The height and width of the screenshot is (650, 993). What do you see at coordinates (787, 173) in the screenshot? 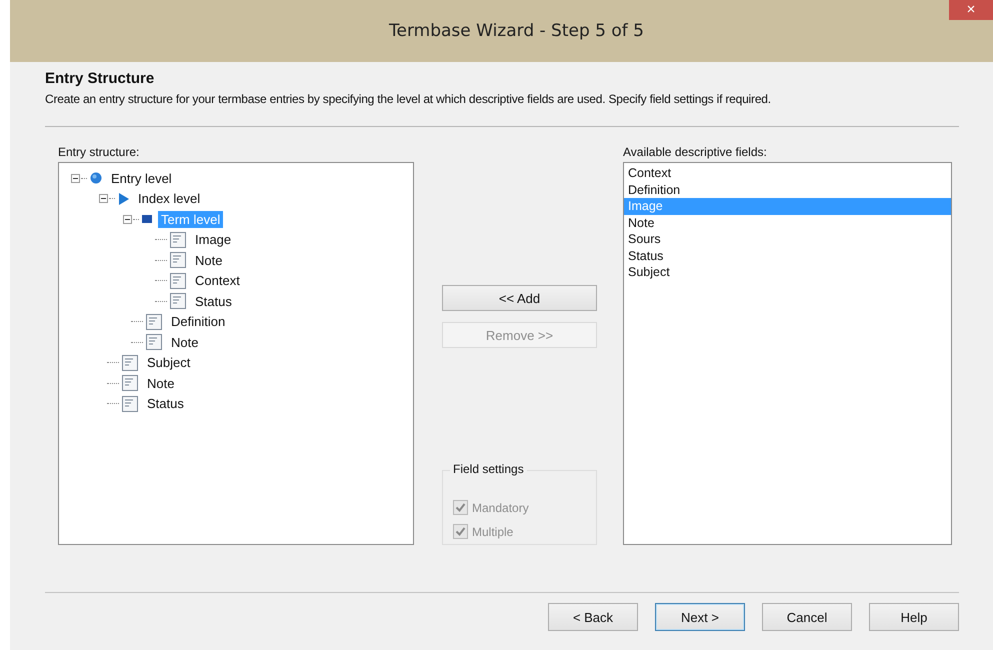
I see `list-item: Context` at bounding box center [787, 173].